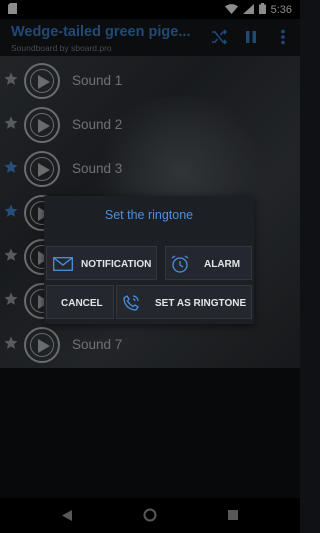 This screenshot has width=320, height=533. What do you see at coordinates (201, 303) in the screenshot?
I see `set-as-ringtone-label: SET AS RINGTONE` at bounding box center [201, 303].